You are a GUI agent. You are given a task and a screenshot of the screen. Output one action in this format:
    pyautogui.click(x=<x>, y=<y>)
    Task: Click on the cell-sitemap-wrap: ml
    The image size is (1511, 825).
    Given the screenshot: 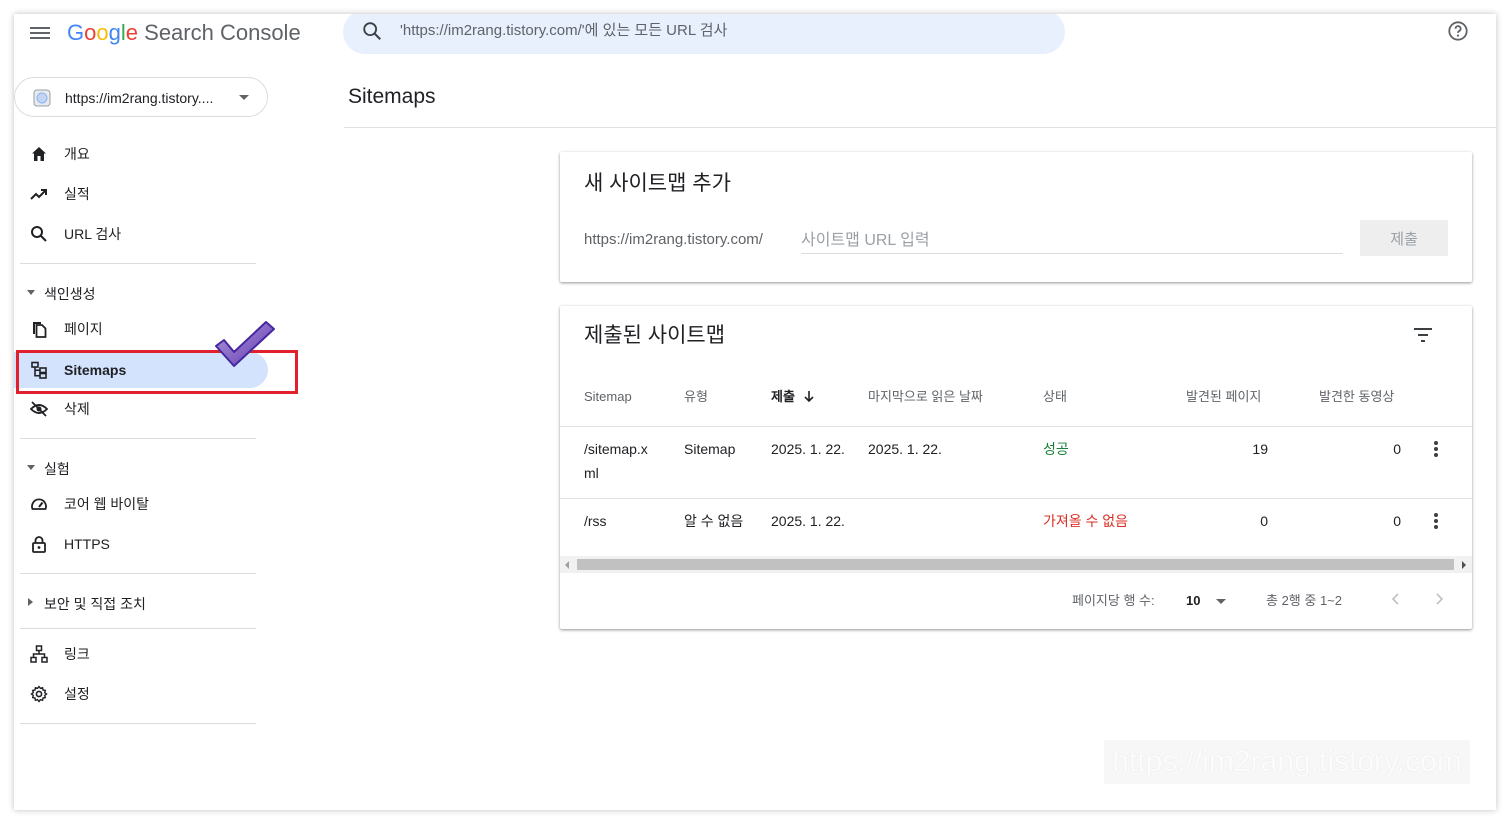 What is the action you would take?
    pyautogui.click(x=591, y=473)
    